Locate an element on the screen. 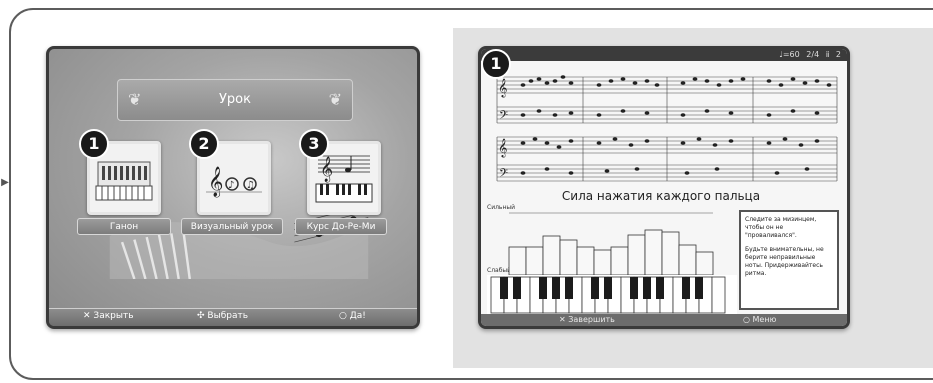  confirm-control: ○ Да! is located at coordinates (352, 316).